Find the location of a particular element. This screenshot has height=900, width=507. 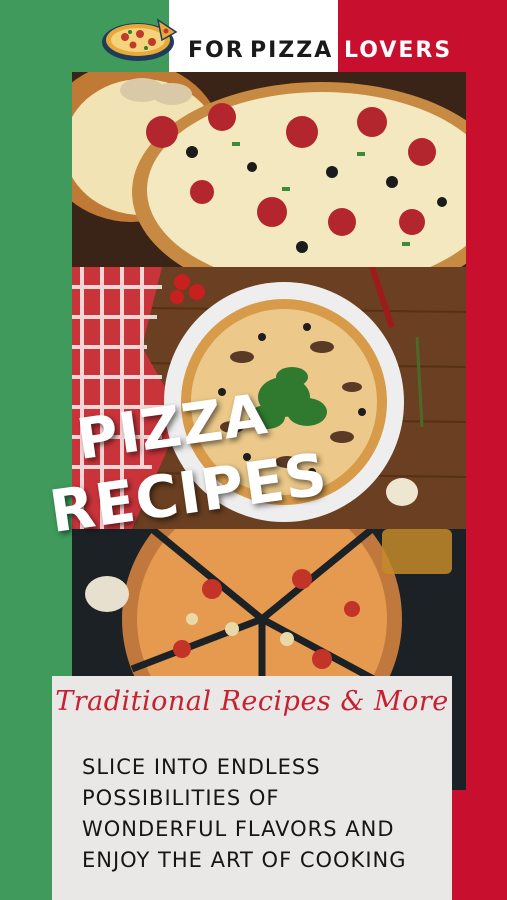

tagline: Traditional Recipes & More is located at coordinates (252, 701).